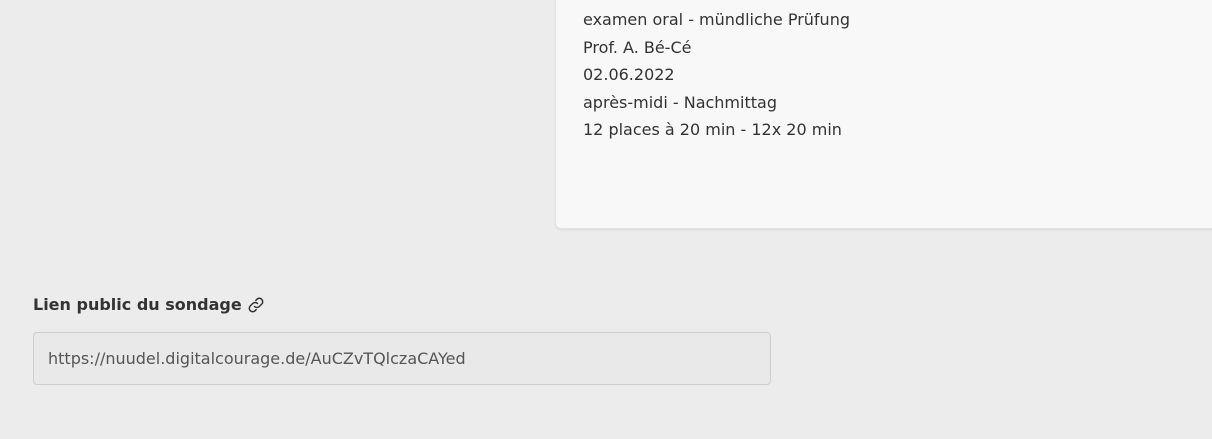  What do you see at coordinates (629, 74) in the screenshot?
I see `description-line: 02.06.2022` at bounding box center [629, 74].